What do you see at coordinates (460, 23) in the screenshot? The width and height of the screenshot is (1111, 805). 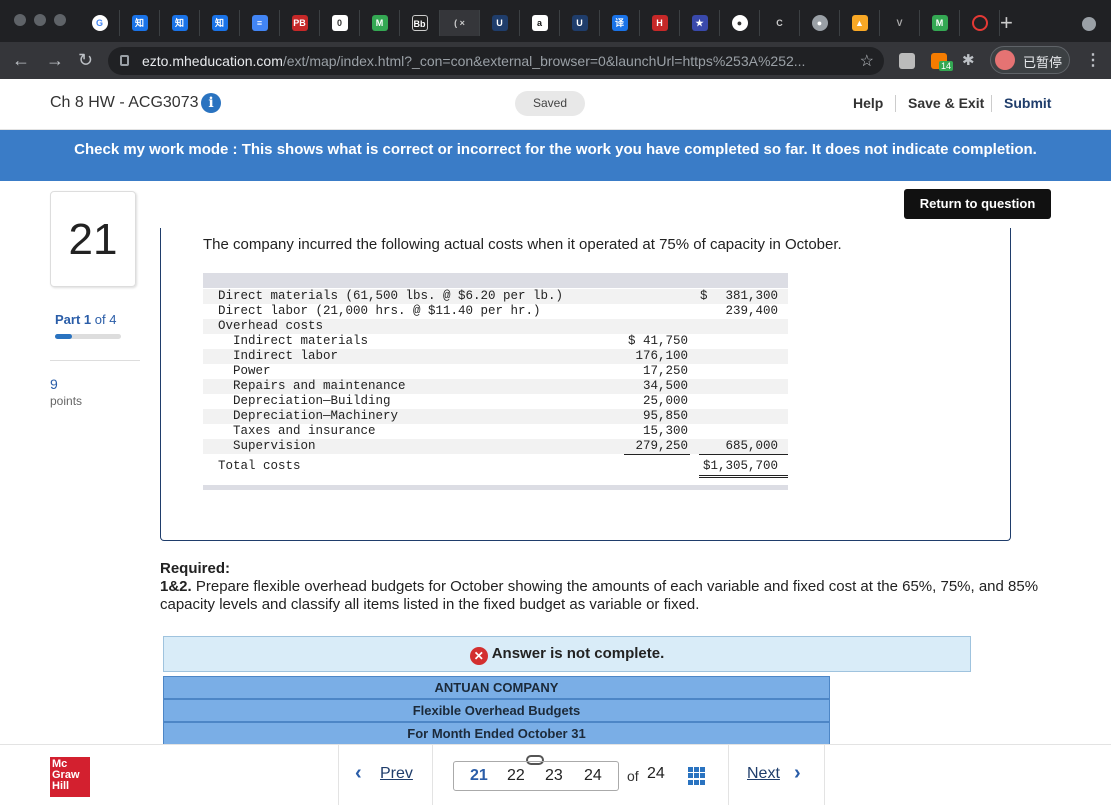 I see `browser-tab-active: ( ×` at bounding box center [460, 23].